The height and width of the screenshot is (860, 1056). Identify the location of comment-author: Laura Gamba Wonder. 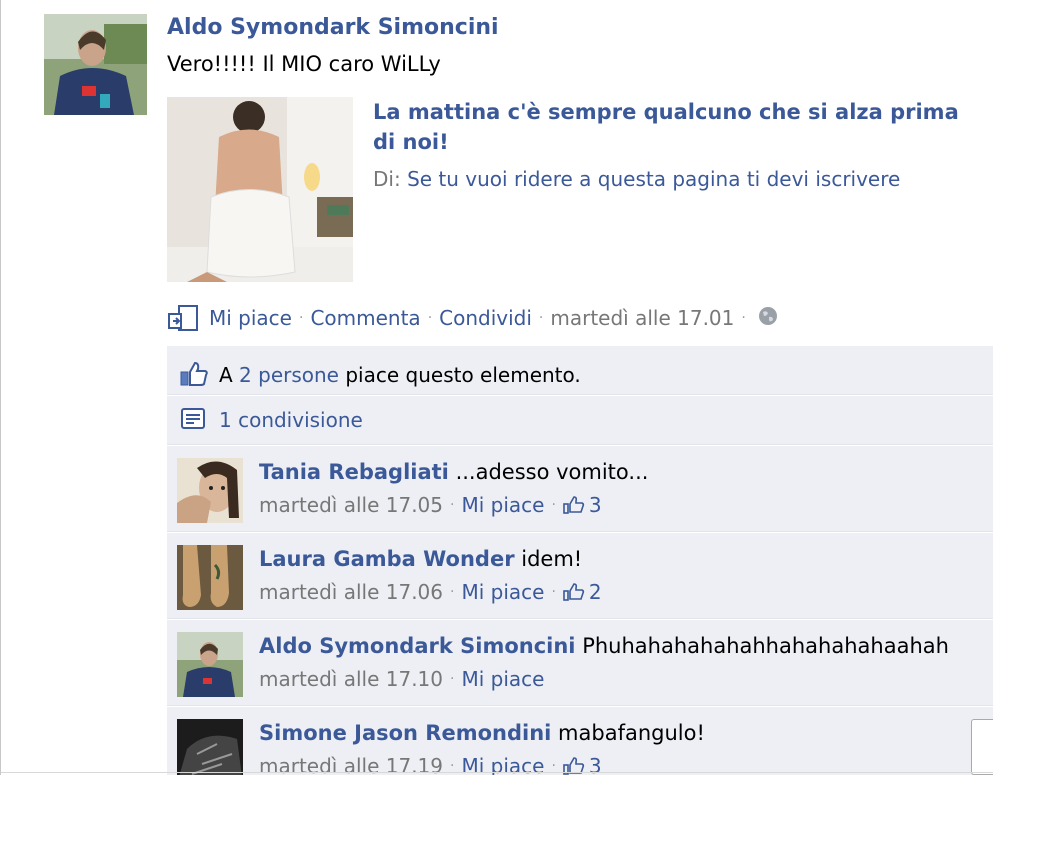
(387, 559).